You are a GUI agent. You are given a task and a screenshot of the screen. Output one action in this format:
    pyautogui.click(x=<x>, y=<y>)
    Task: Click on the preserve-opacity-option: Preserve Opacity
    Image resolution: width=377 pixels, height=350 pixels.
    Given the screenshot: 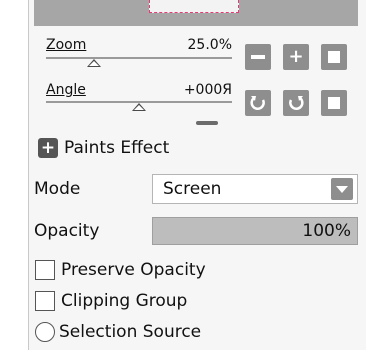 What is the action you would take?
    pyautogui.click(x=120, y=270)
    